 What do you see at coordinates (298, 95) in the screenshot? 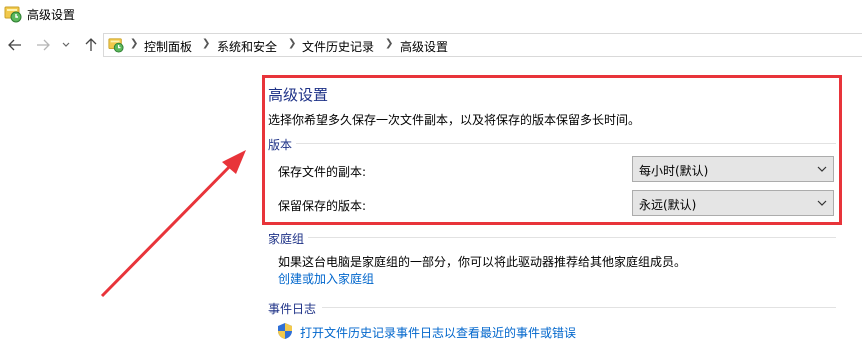
I see `page-title: 高级设置` at bounding box center [298, 95].